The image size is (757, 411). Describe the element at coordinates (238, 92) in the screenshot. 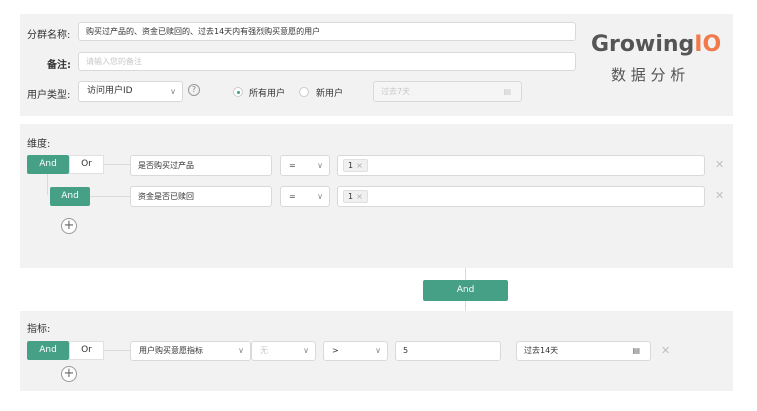

I see `radio-all-users` at that location.